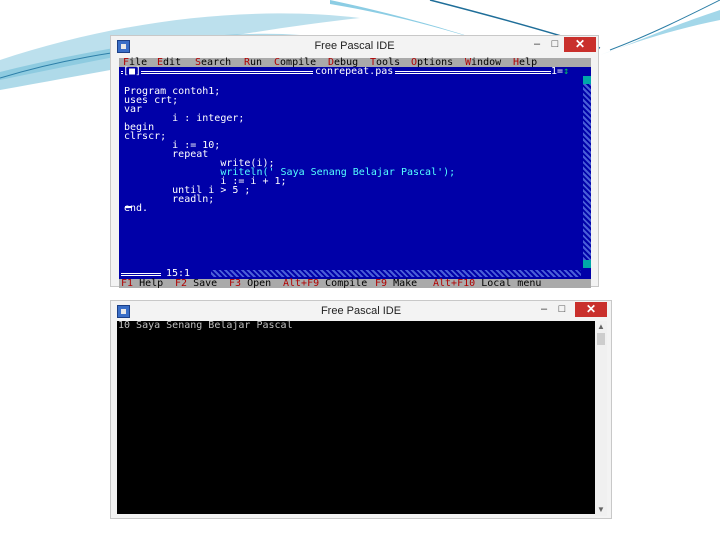 The image size is (720, 540). What do you see at coordinates (511, 283) in the screenshot?
I see `status-label: Local menu` at bounding box center [511, 283].